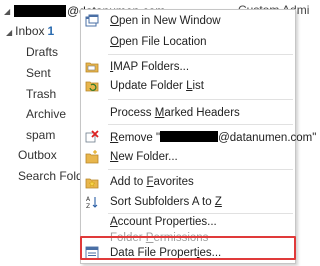  I want to click on folder-label: Sent, so click(38, 73).